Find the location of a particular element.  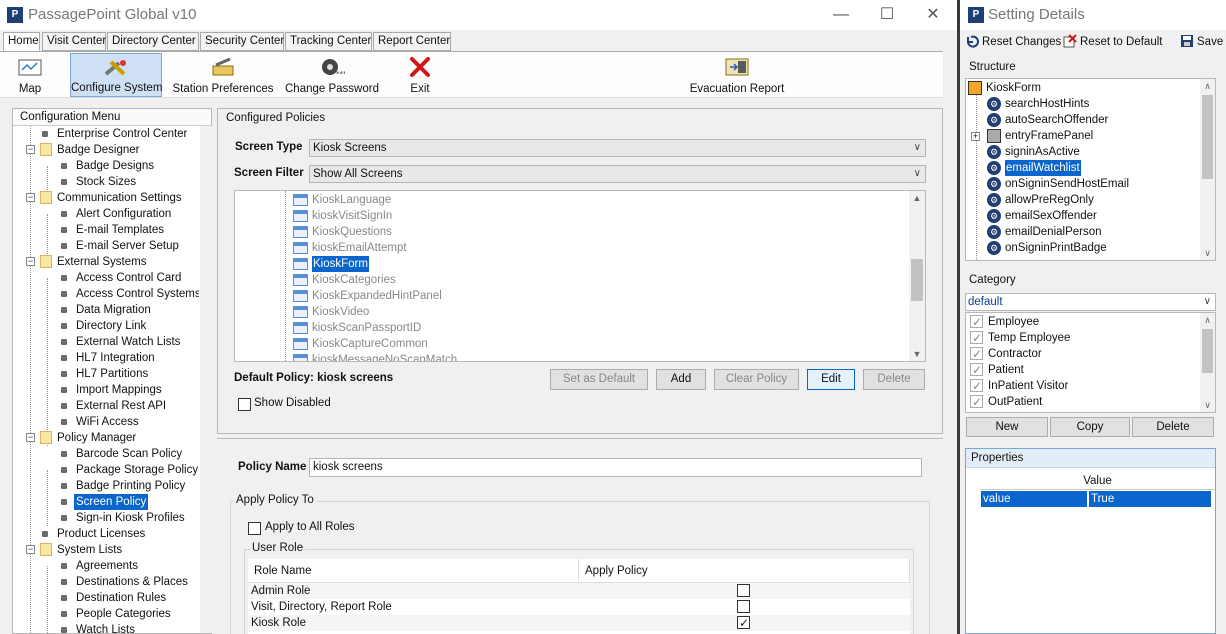

copy-category-button: Copy is located at coordinates (1090, 427).